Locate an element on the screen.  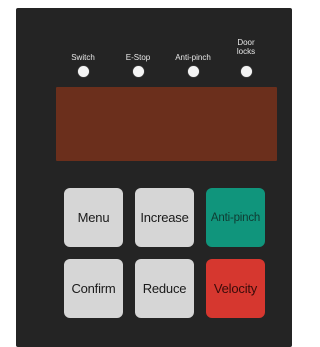
indicator-label-switch: Switch is located at coordinates (83, 57).